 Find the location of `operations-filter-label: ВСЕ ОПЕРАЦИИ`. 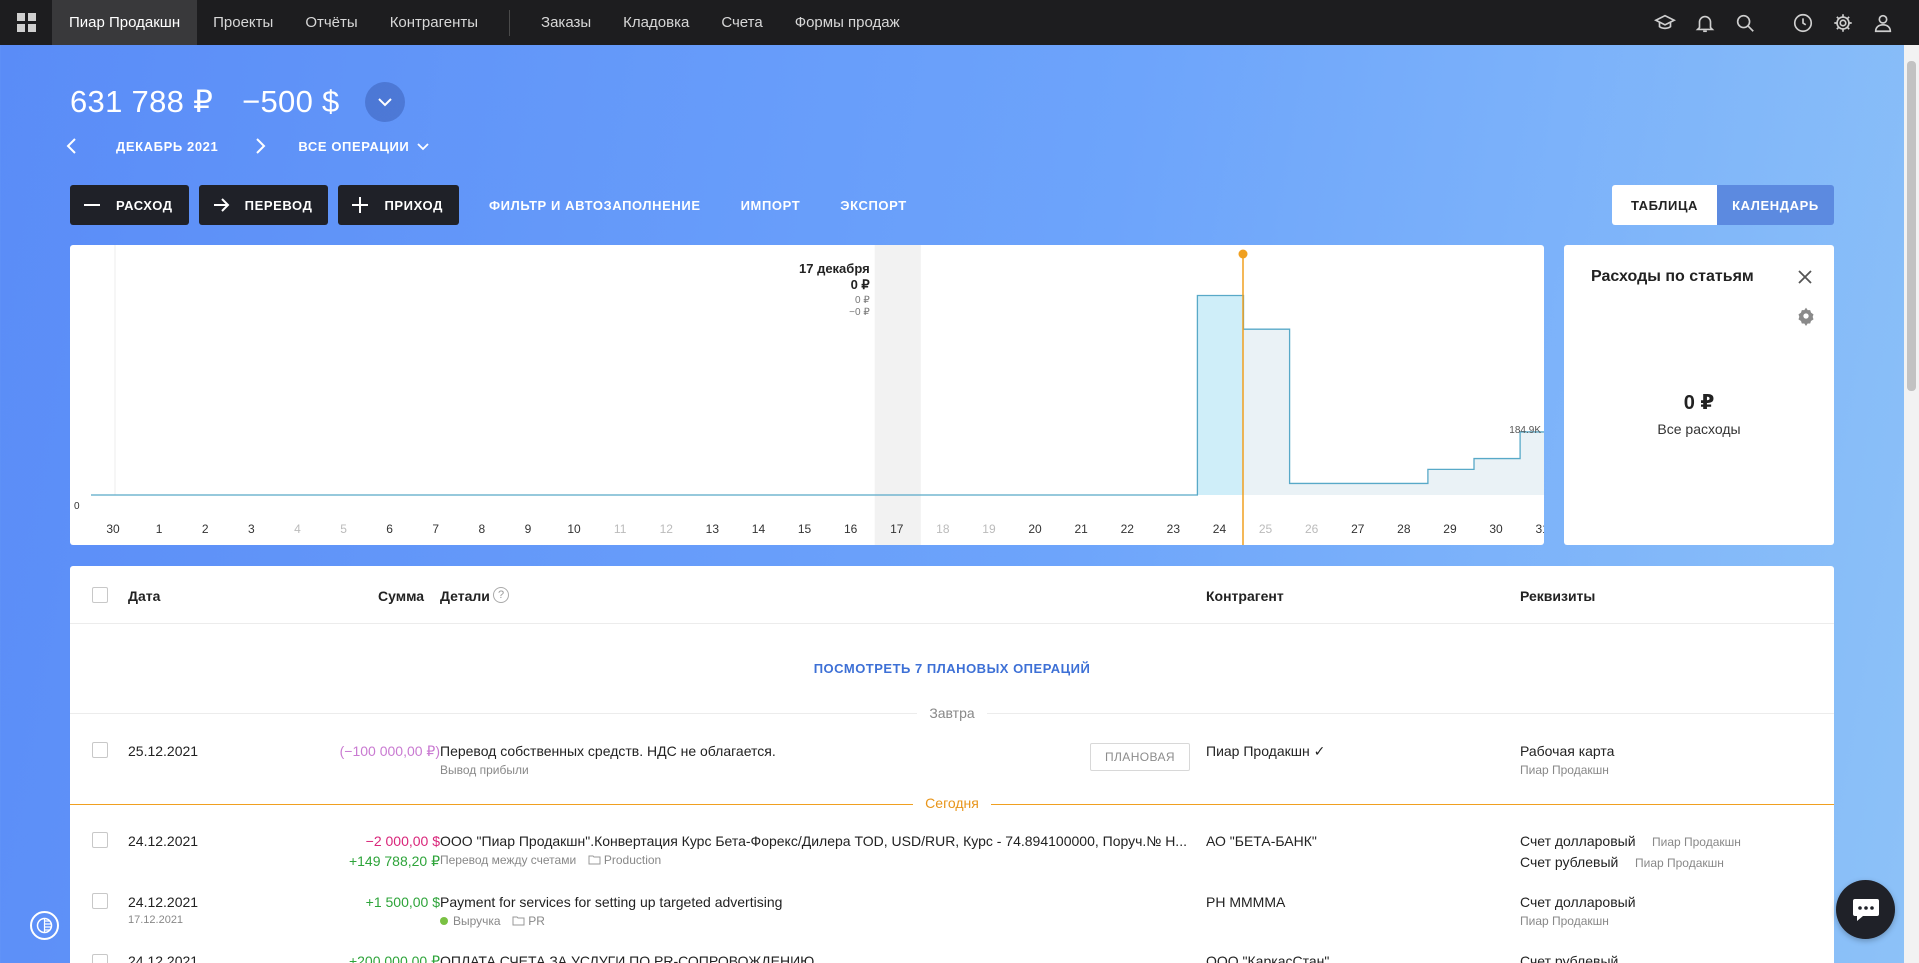

operations-filter-label: ВСЕ ОПЕРАЦИИ is located at coordinates (354, 146).